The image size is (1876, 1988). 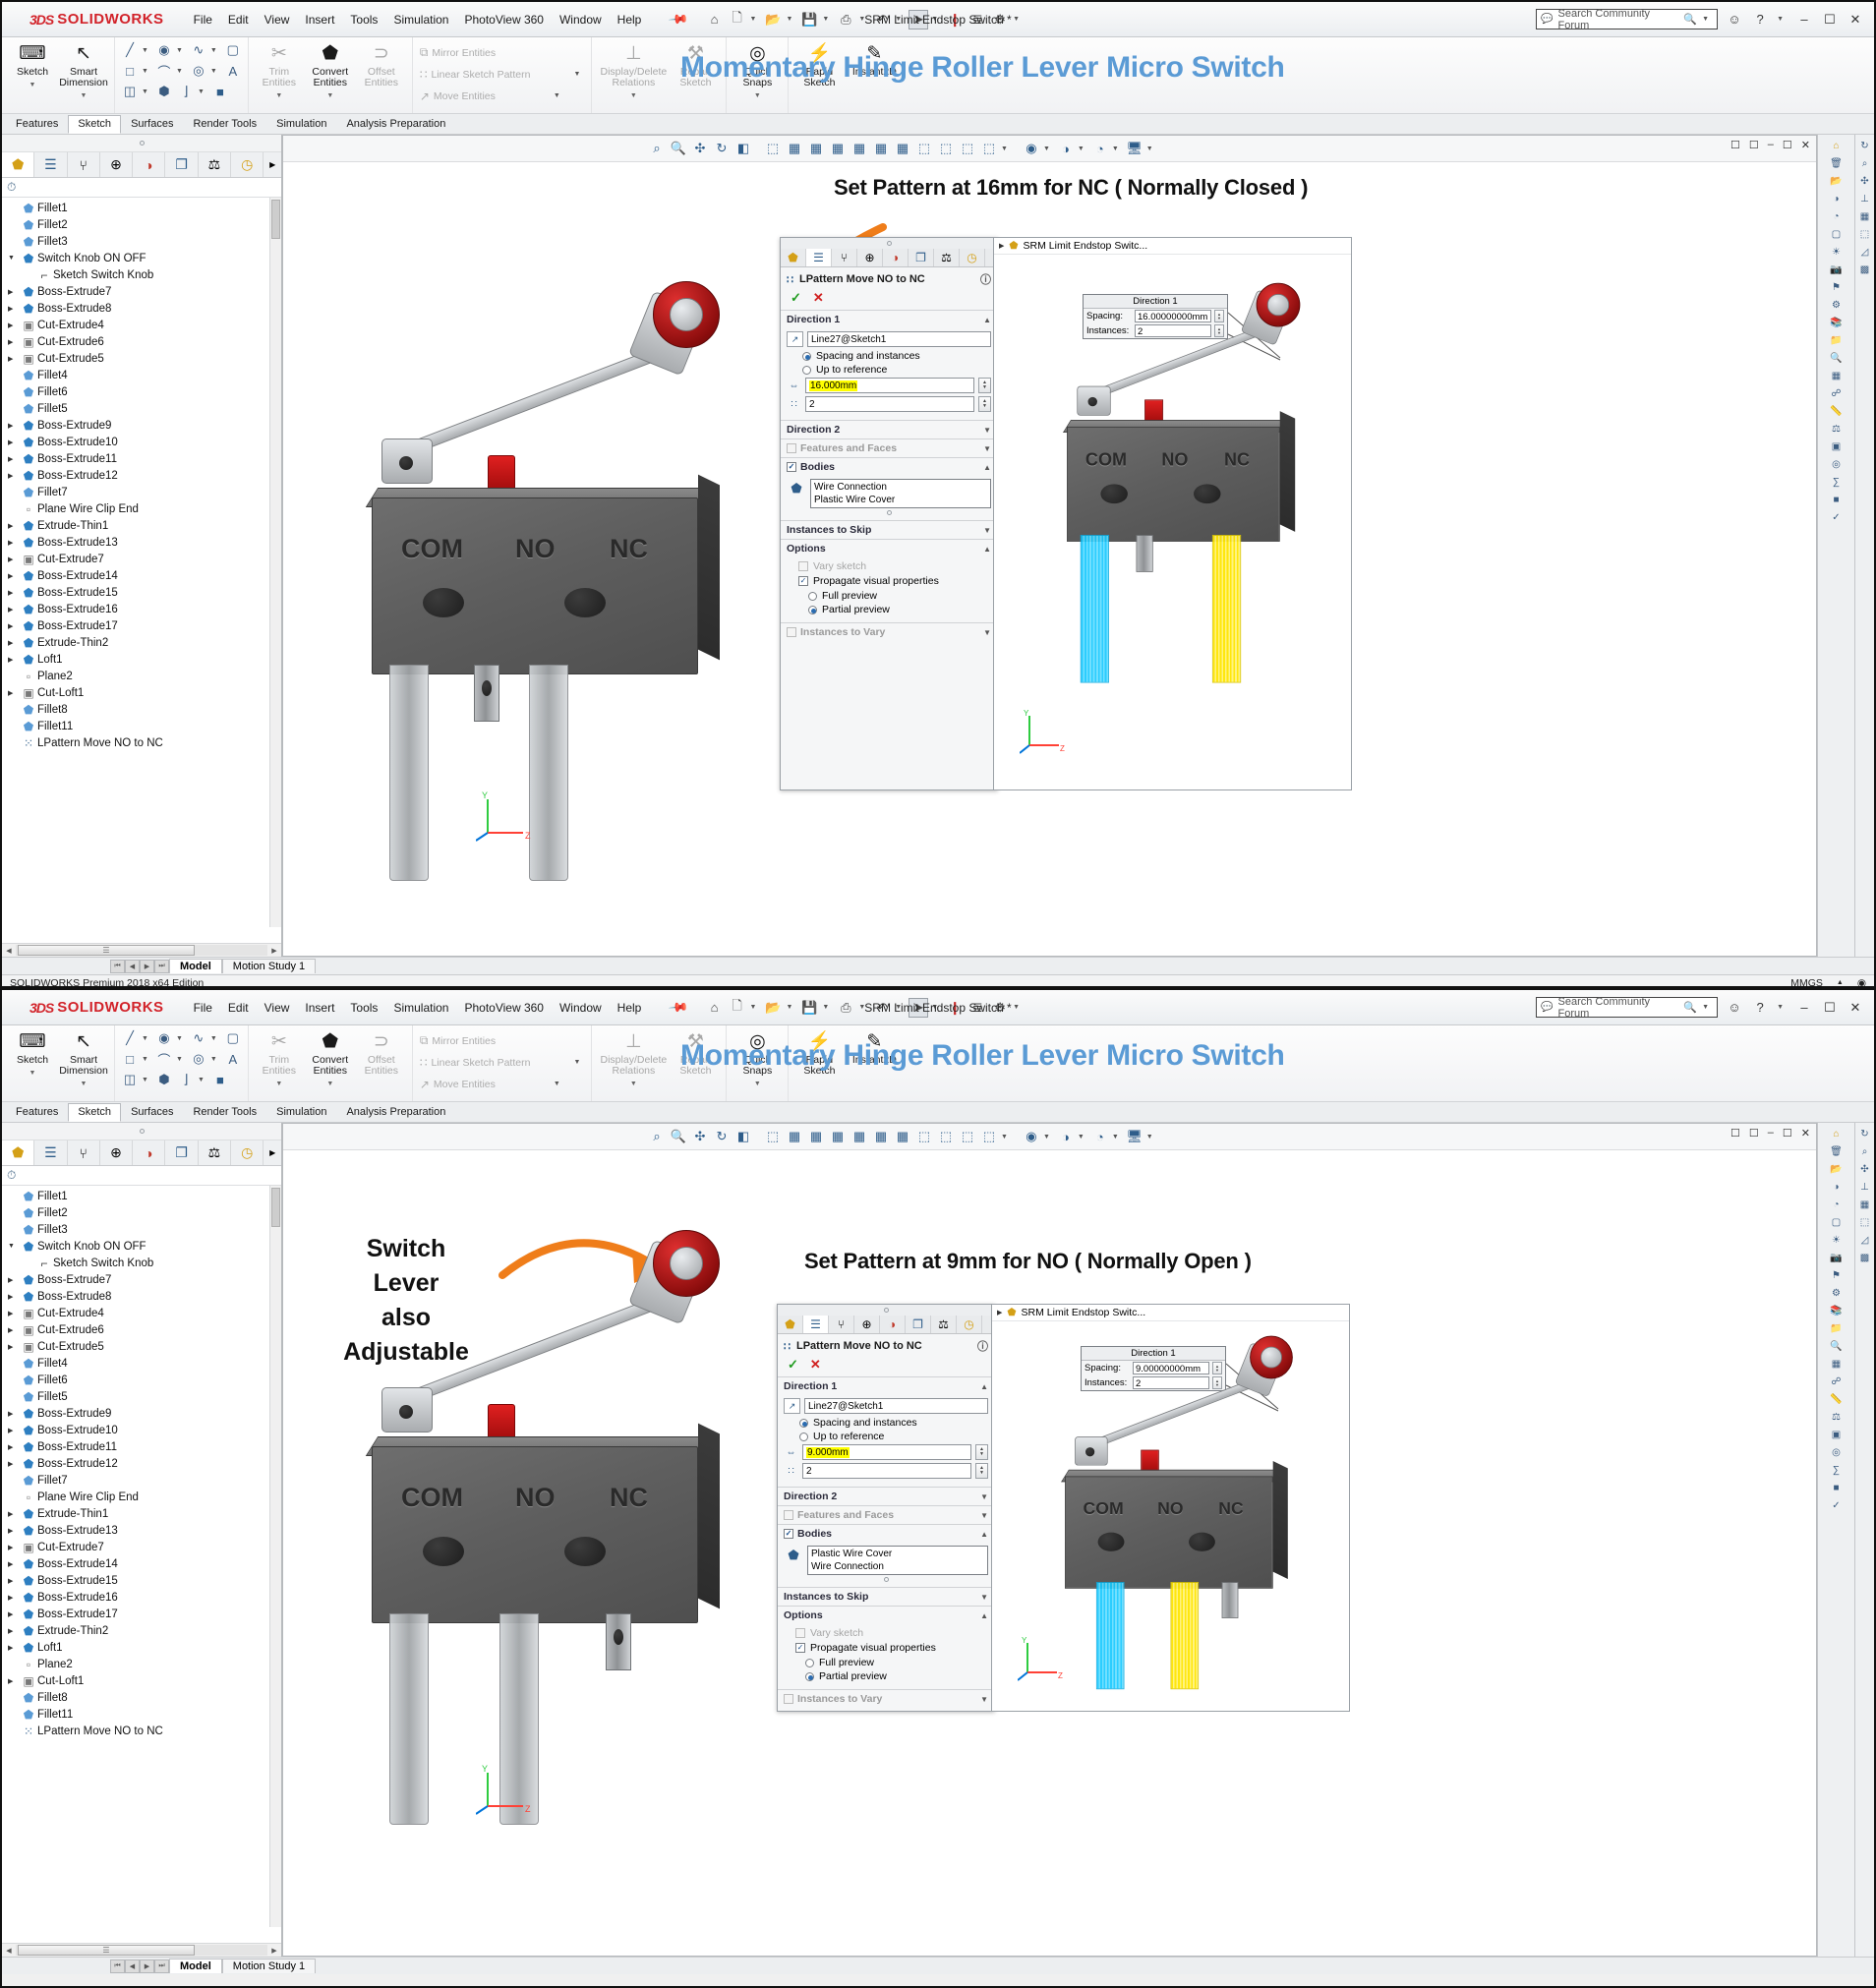 What do you see at coordinates (1836, 1435) in the screenshot?
I see `section-properties-icon: ▣` at bounding box center [1836, 1435].